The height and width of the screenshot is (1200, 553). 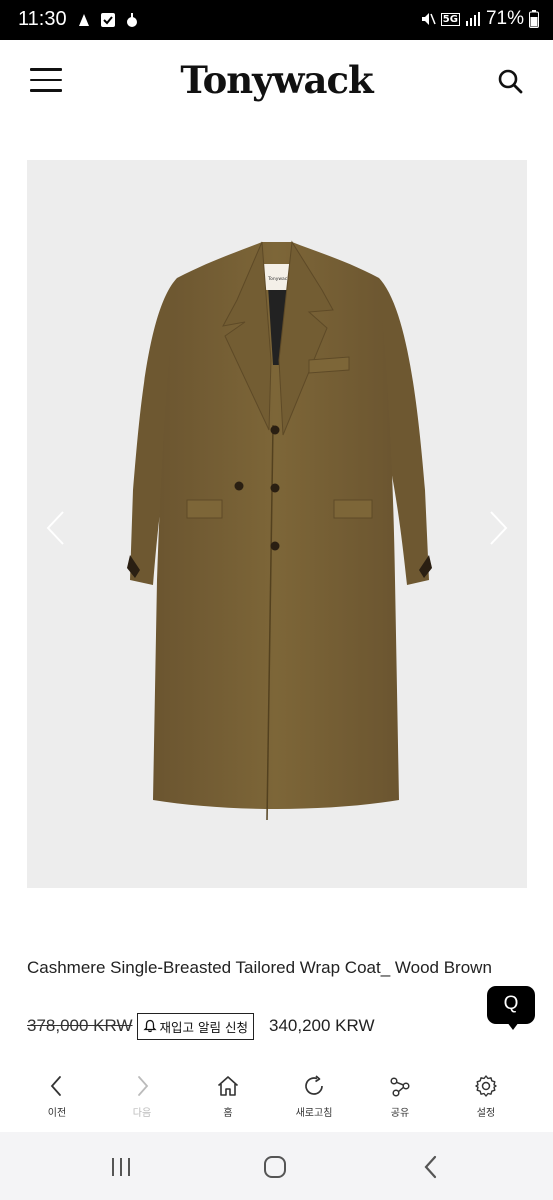 I want to click on status-right: 5G 71%, so click(x=479, y=19).